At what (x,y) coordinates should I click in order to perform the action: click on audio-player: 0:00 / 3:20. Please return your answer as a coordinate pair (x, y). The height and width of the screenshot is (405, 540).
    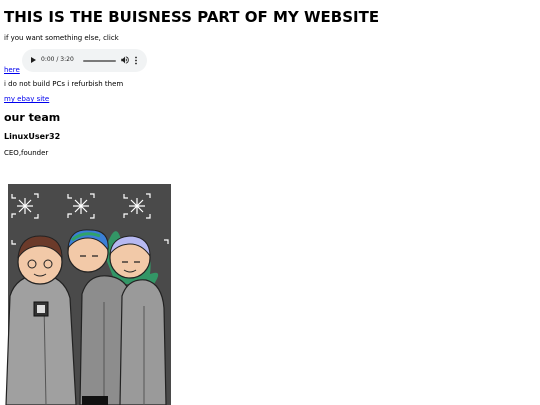
    Looking at the image, I should click on (84, 60).